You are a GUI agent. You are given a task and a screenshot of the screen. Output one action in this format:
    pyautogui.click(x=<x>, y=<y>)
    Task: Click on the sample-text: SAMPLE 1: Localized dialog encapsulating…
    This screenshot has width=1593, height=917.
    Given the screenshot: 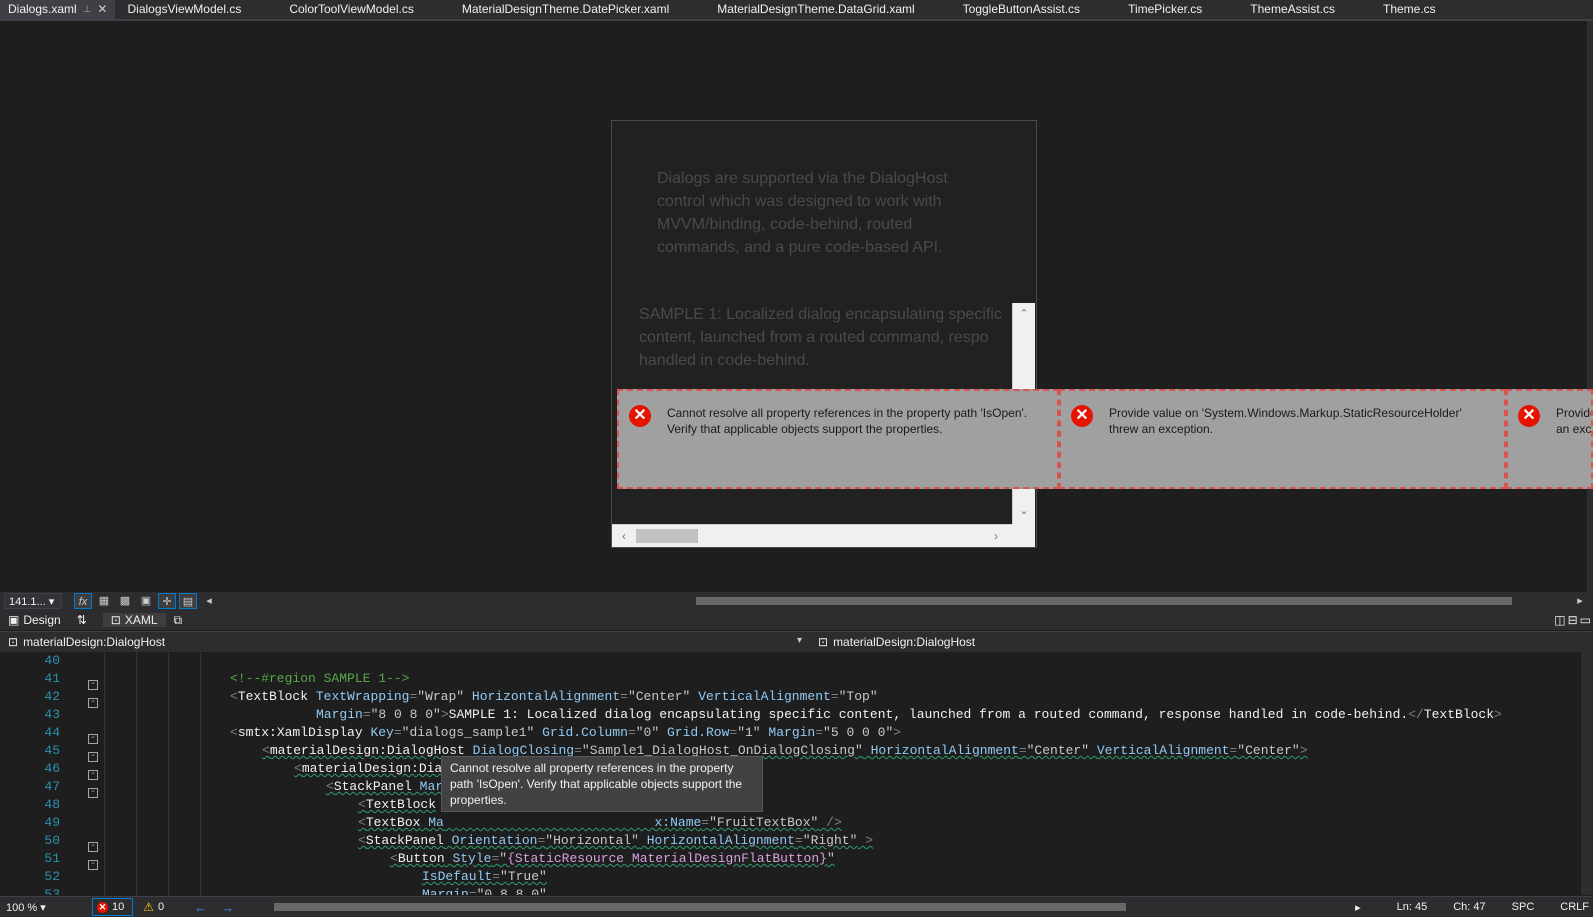 What is the action you would take?
    pyautogui.click(x=829, y=337)
    